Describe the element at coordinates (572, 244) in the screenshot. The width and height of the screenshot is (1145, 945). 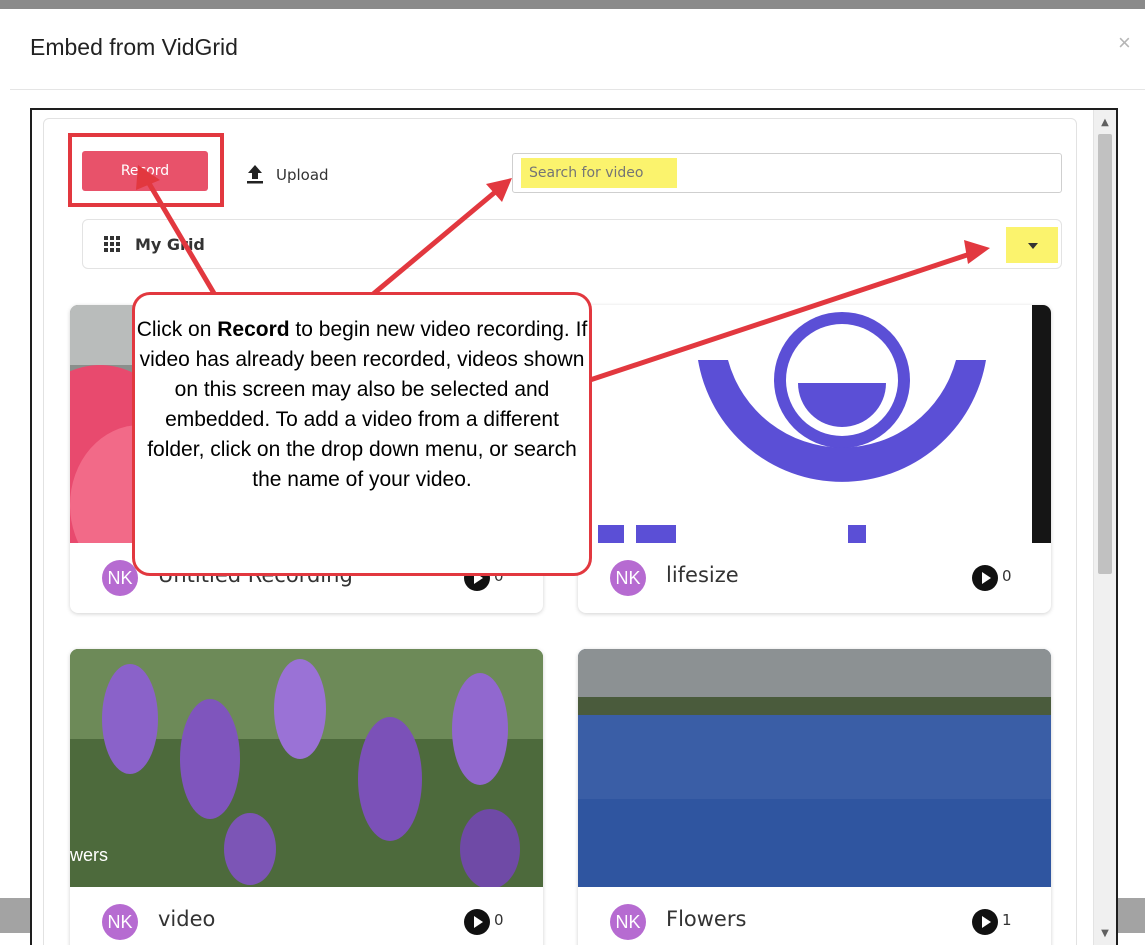
I see `grid-select: My Grid` at that location.